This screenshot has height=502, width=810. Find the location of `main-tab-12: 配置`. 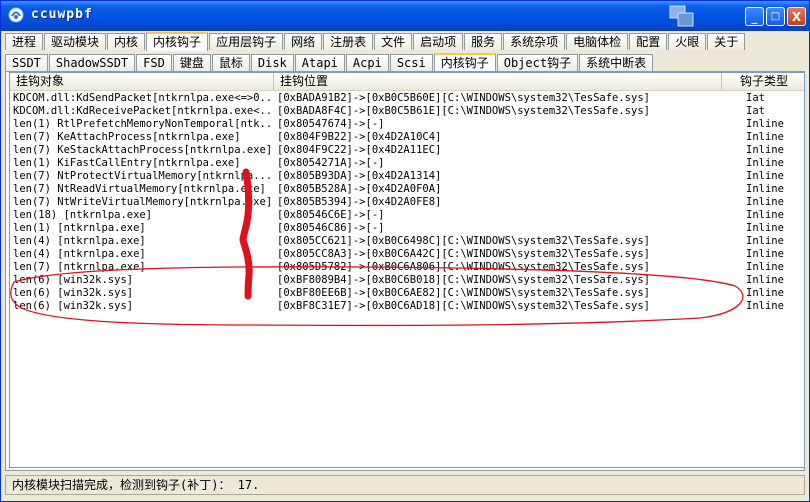

main-tab-12: 配置 is located at coordinates (648, 41).